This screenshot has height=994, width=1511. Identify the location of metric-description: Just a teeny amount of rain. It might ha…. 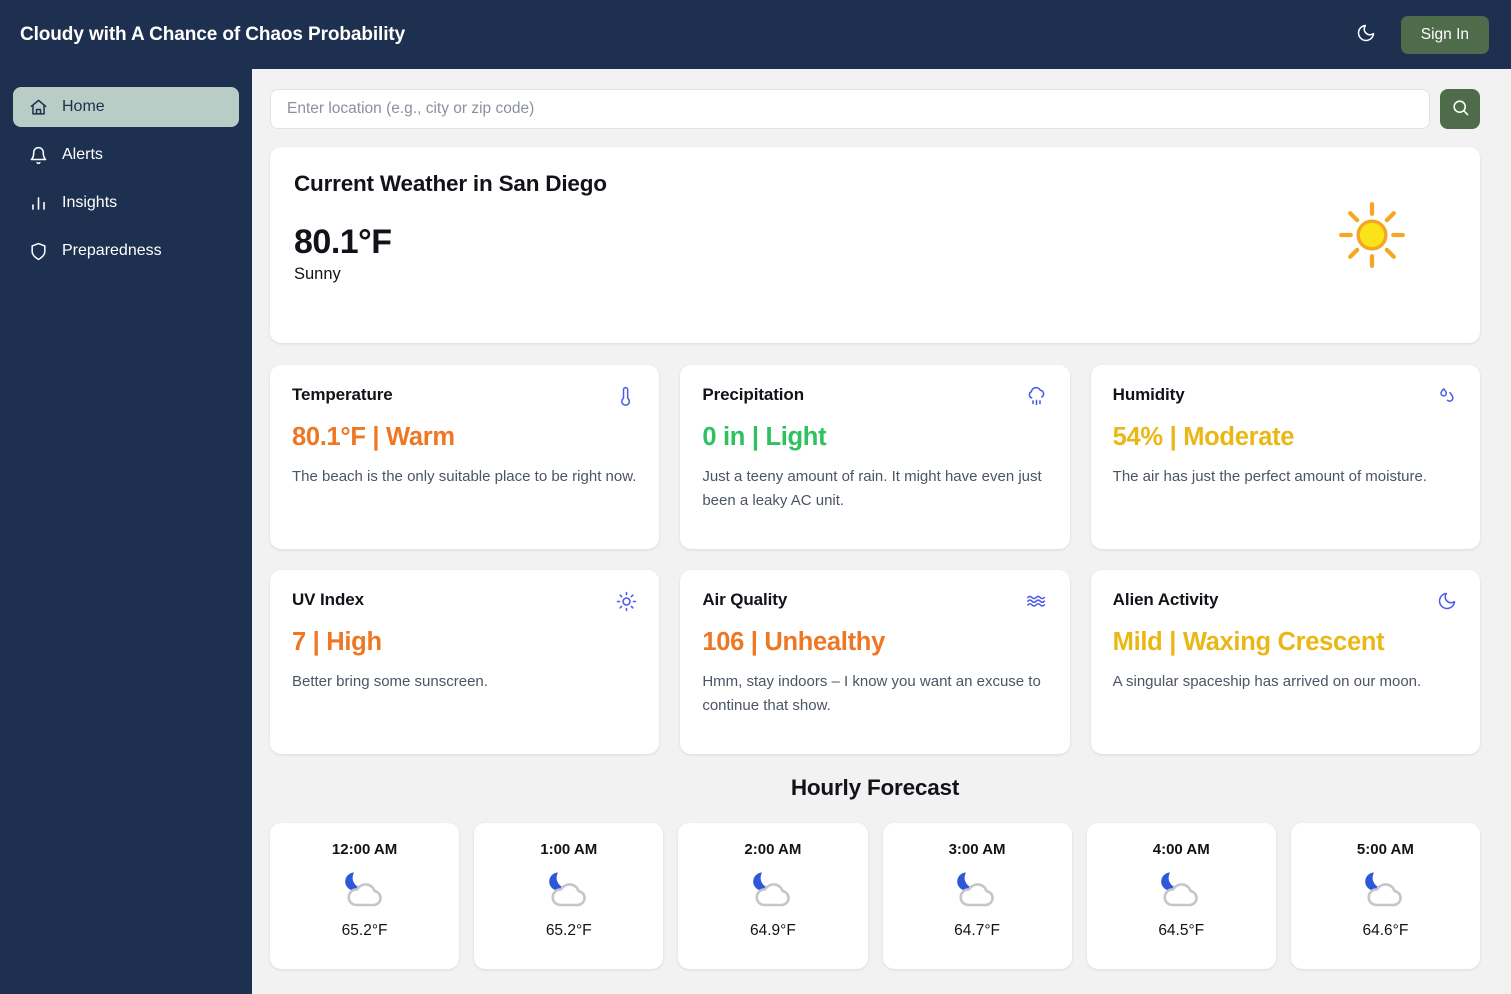
(872, 489).